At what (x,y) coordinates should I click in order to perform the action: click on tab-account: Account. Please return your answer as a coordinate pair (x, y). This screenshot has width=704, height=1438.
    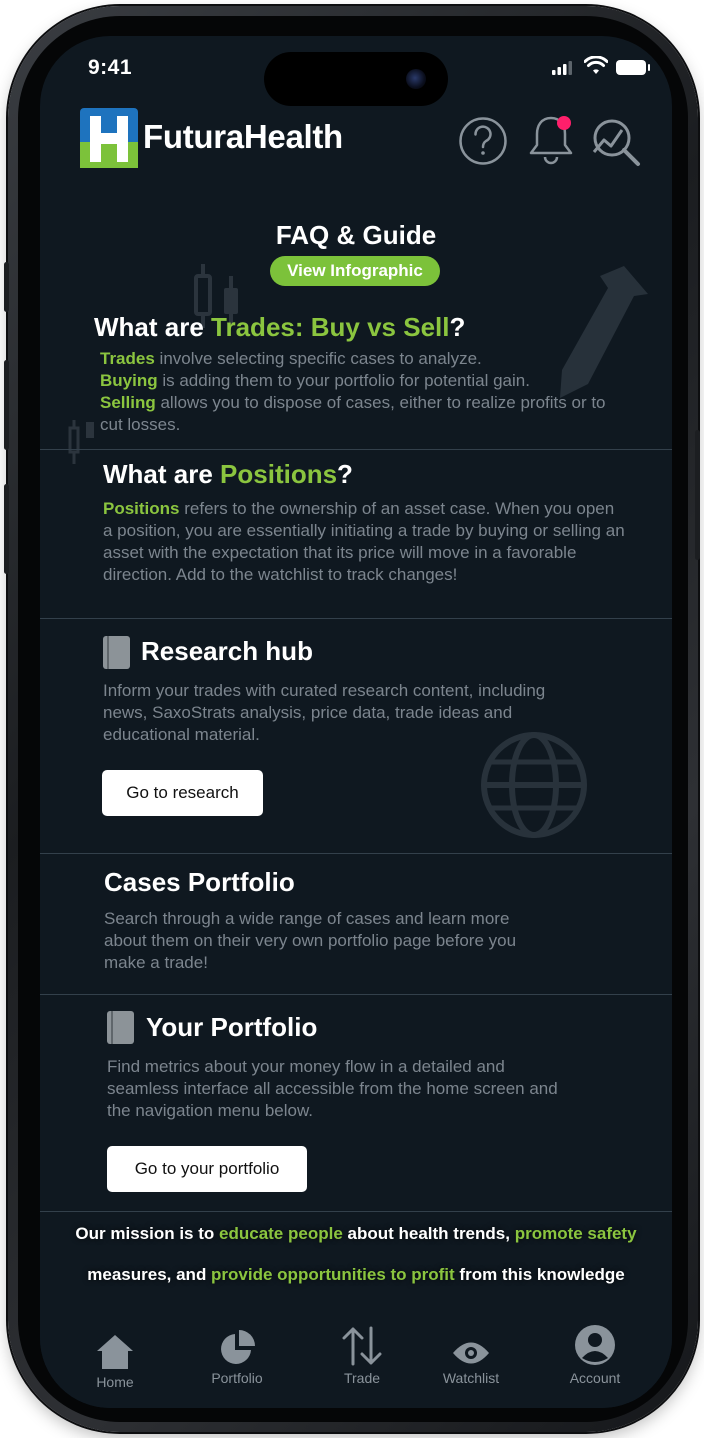
    Looking at the image, I should click on (595, 1355).